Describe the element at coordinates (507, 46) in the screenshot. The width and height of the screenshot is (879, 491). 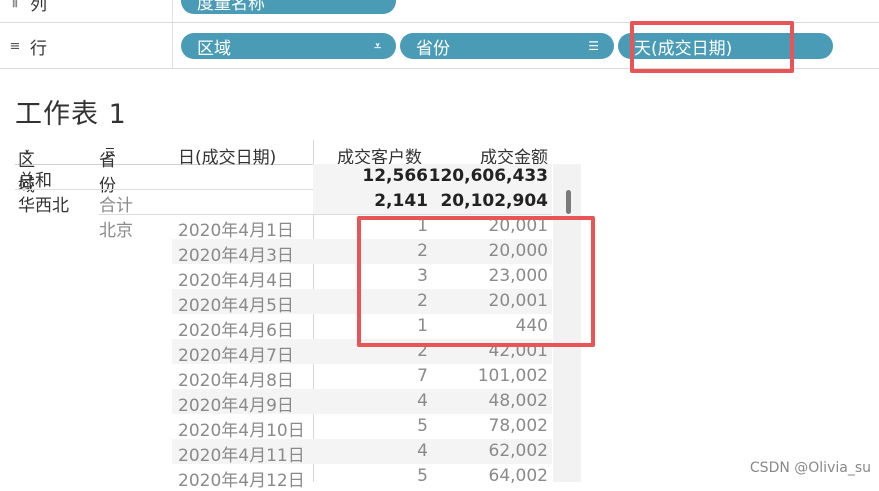
I see `province-pill: 省份 ☰` at that location.